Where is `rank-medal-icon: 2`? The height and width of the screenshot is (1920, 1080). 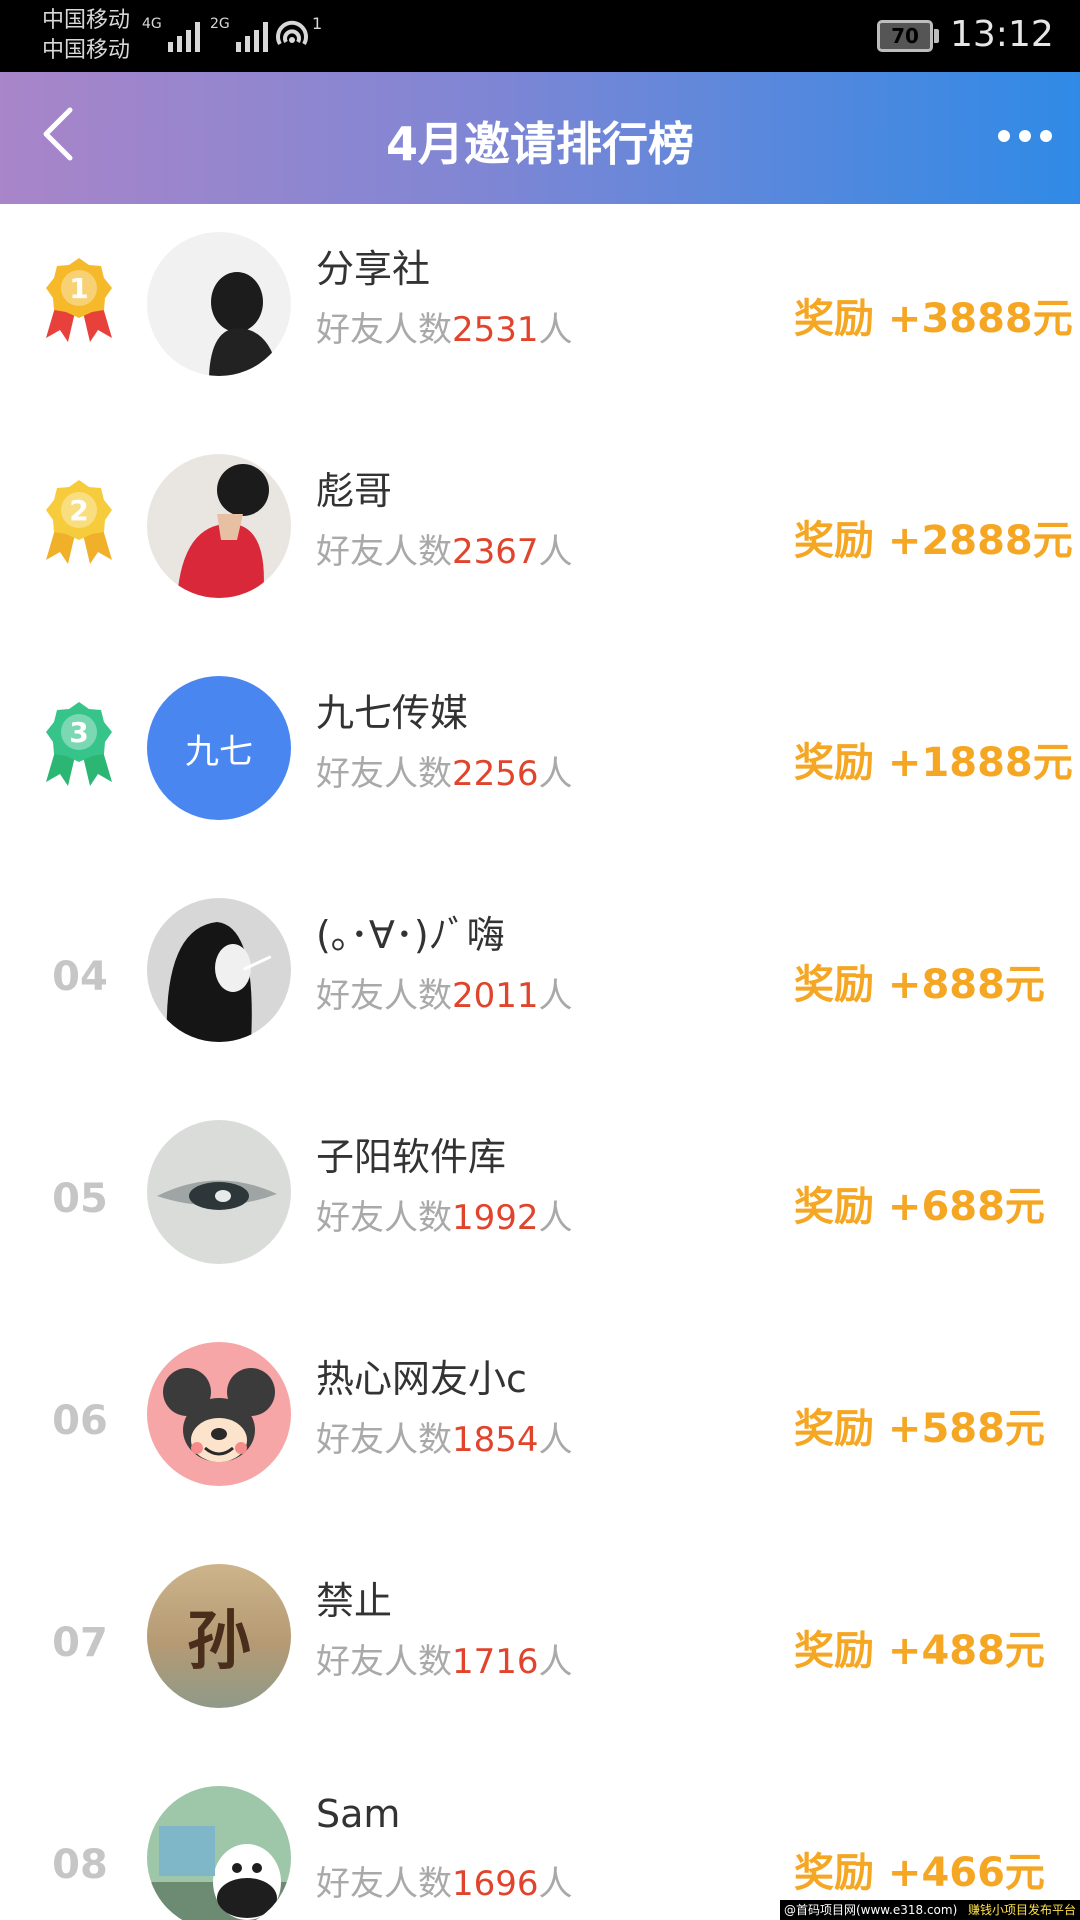
rank-medal-icon: 2 is located at coordinates (79, 522).